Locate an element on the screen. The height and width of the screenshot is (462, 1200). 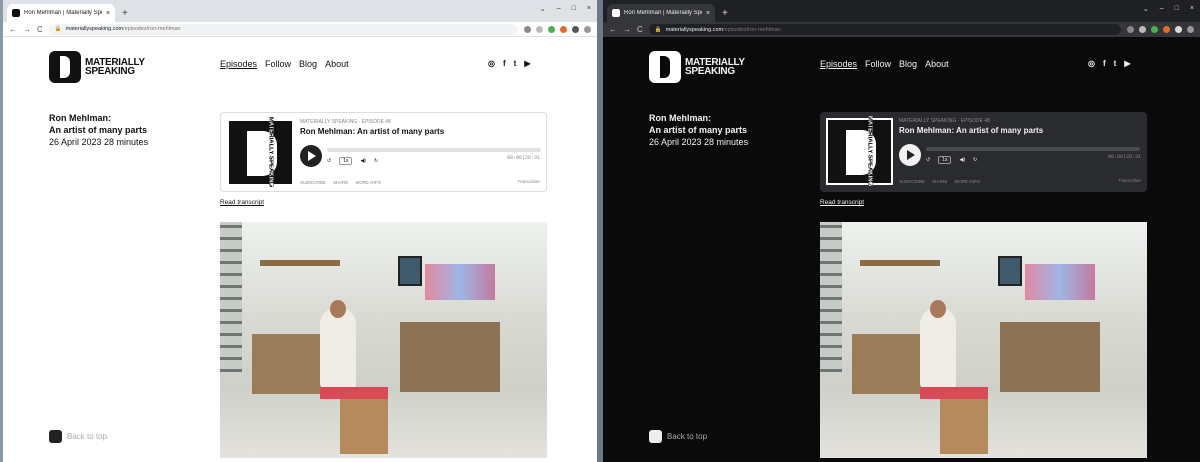
podcast-artwork: MATERIALLY SPEAKING is located at coordinates (859, 151).